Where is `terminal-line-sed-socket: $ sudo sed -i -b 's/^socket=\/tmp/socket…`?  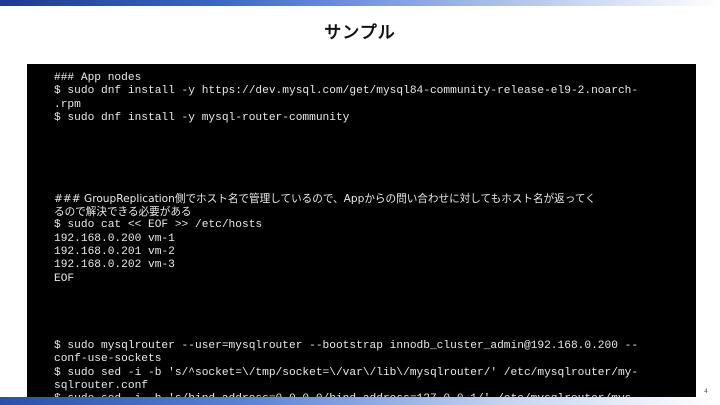
terminal-line-sed-socket: $ sudo sed -i -b 's/^socket=\/tmp/socket… is located at coordinates (346, 372).